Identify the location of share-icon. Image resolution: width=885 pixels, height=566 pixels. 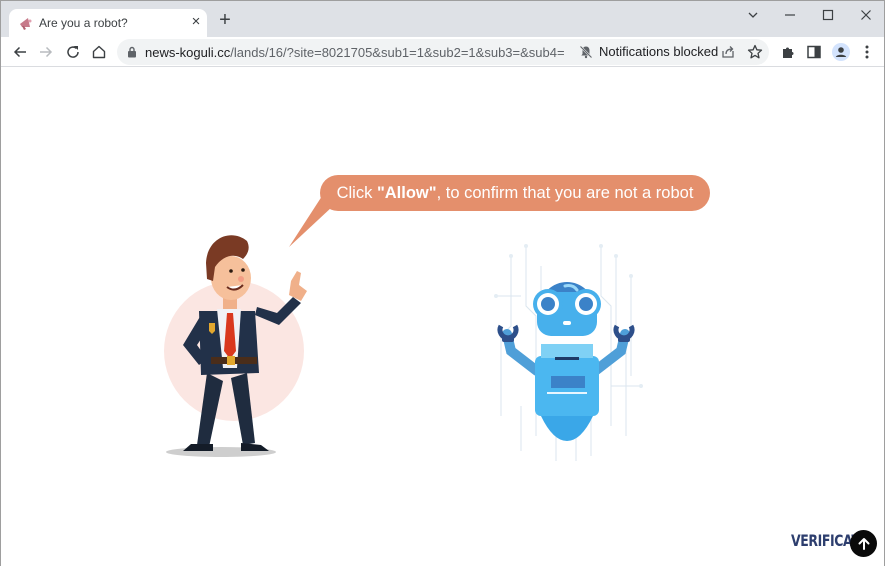
(728, 52).